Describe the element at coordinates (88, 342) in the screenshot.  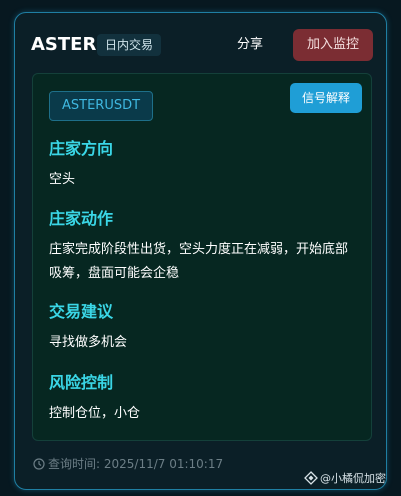
I see `section-text-advice: 寻找做多机会` at that location.